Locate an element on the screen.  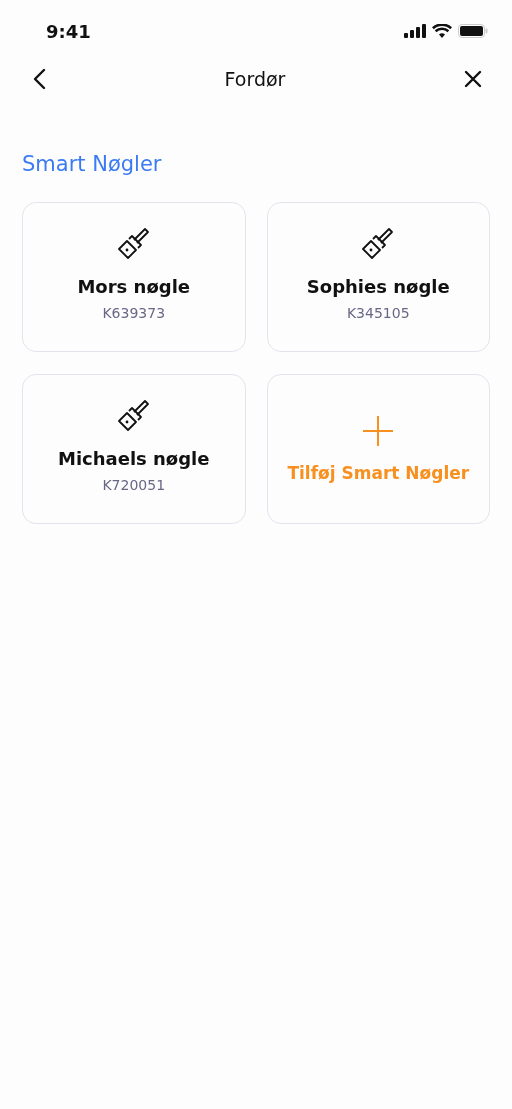
page-title: Fordør is located at coordinates (255, 79).